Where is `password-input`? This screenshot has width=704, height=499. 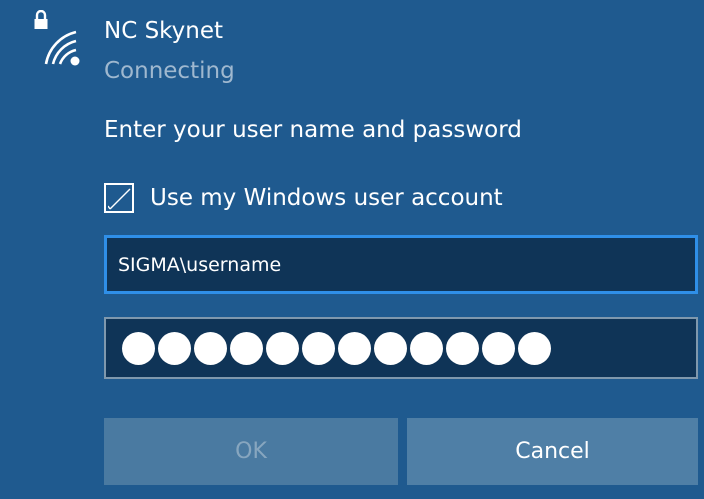
password-input is located at coordinates (401, 348).